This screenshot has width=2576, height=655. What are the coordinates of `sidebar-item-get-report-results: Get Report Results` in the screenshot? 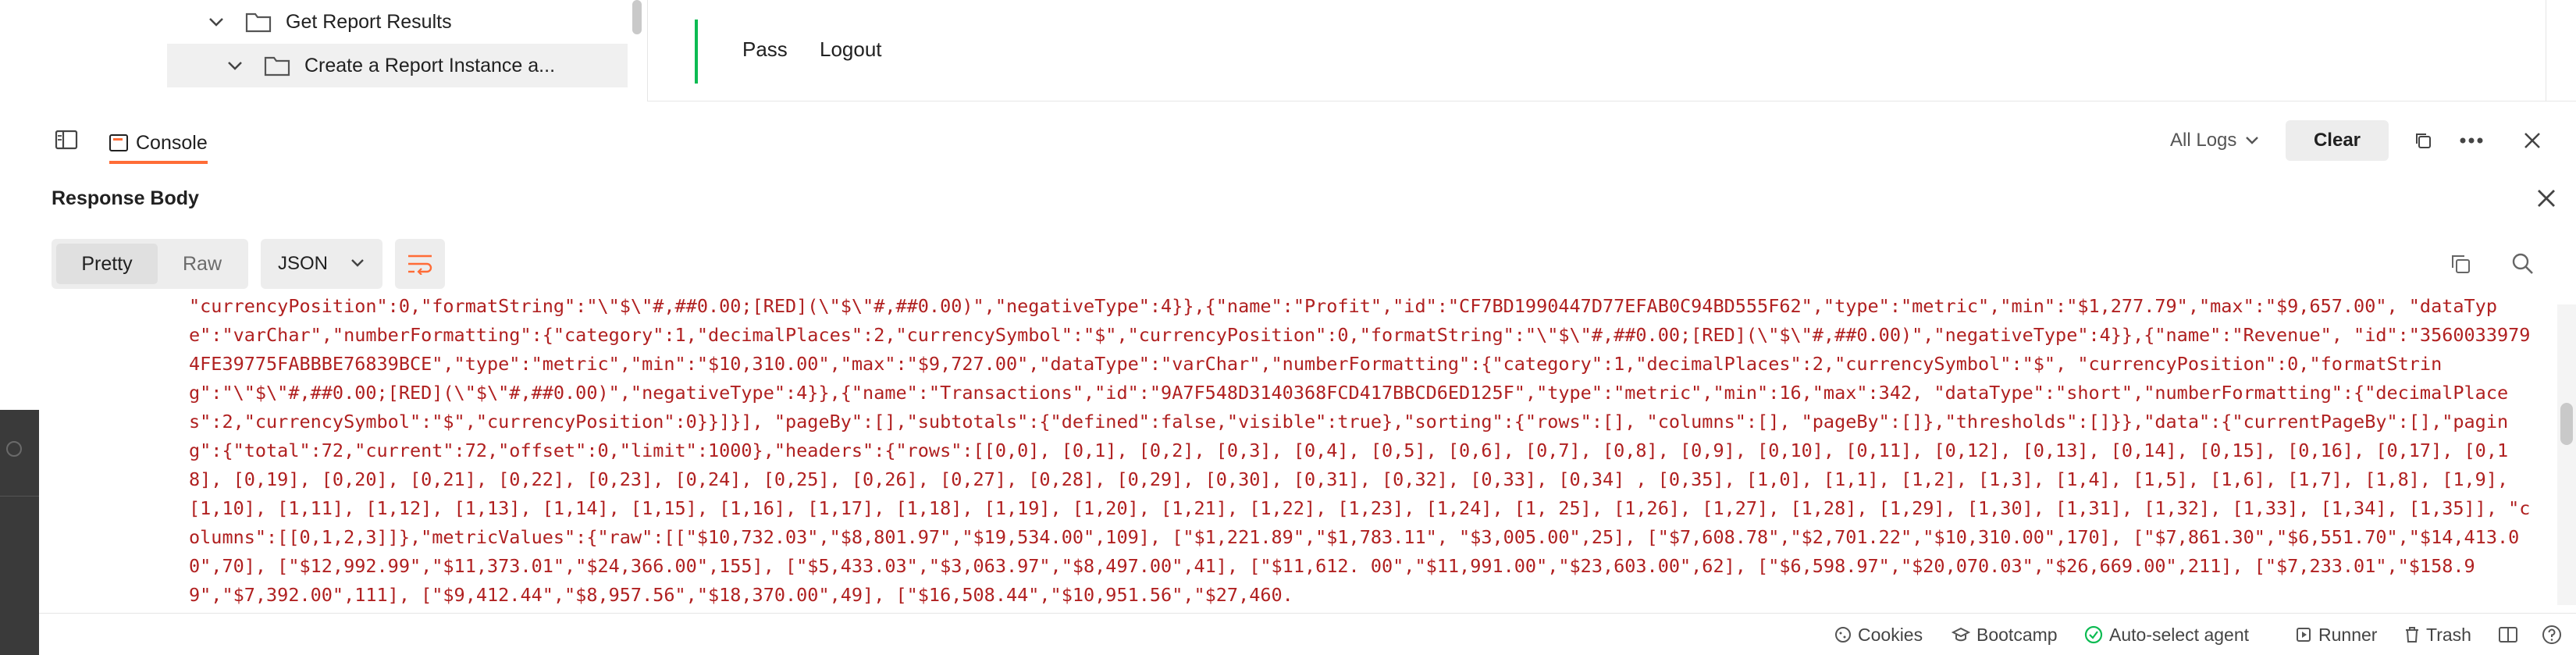 It's located at (417, 22).